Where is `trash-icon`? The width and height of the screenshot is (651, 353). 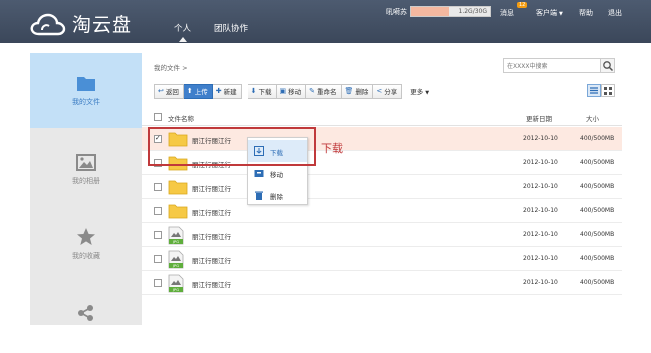
trash-icon is located at coordinates (259, 195).